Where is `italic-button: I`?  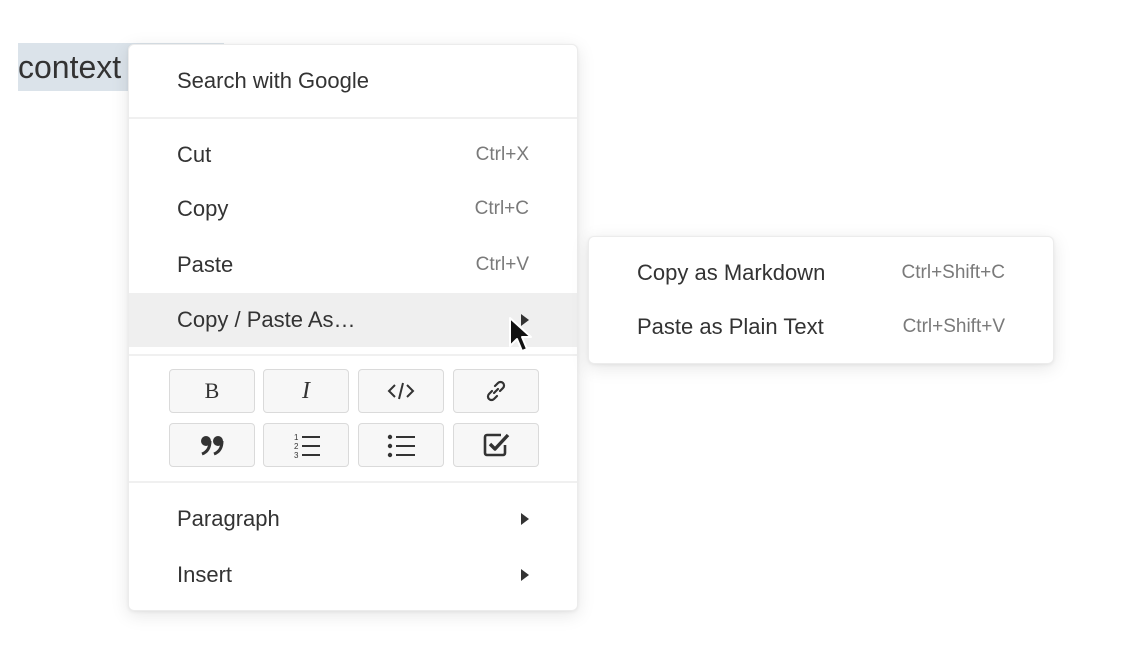 italic-button: I is located at coordinates (306, 391).